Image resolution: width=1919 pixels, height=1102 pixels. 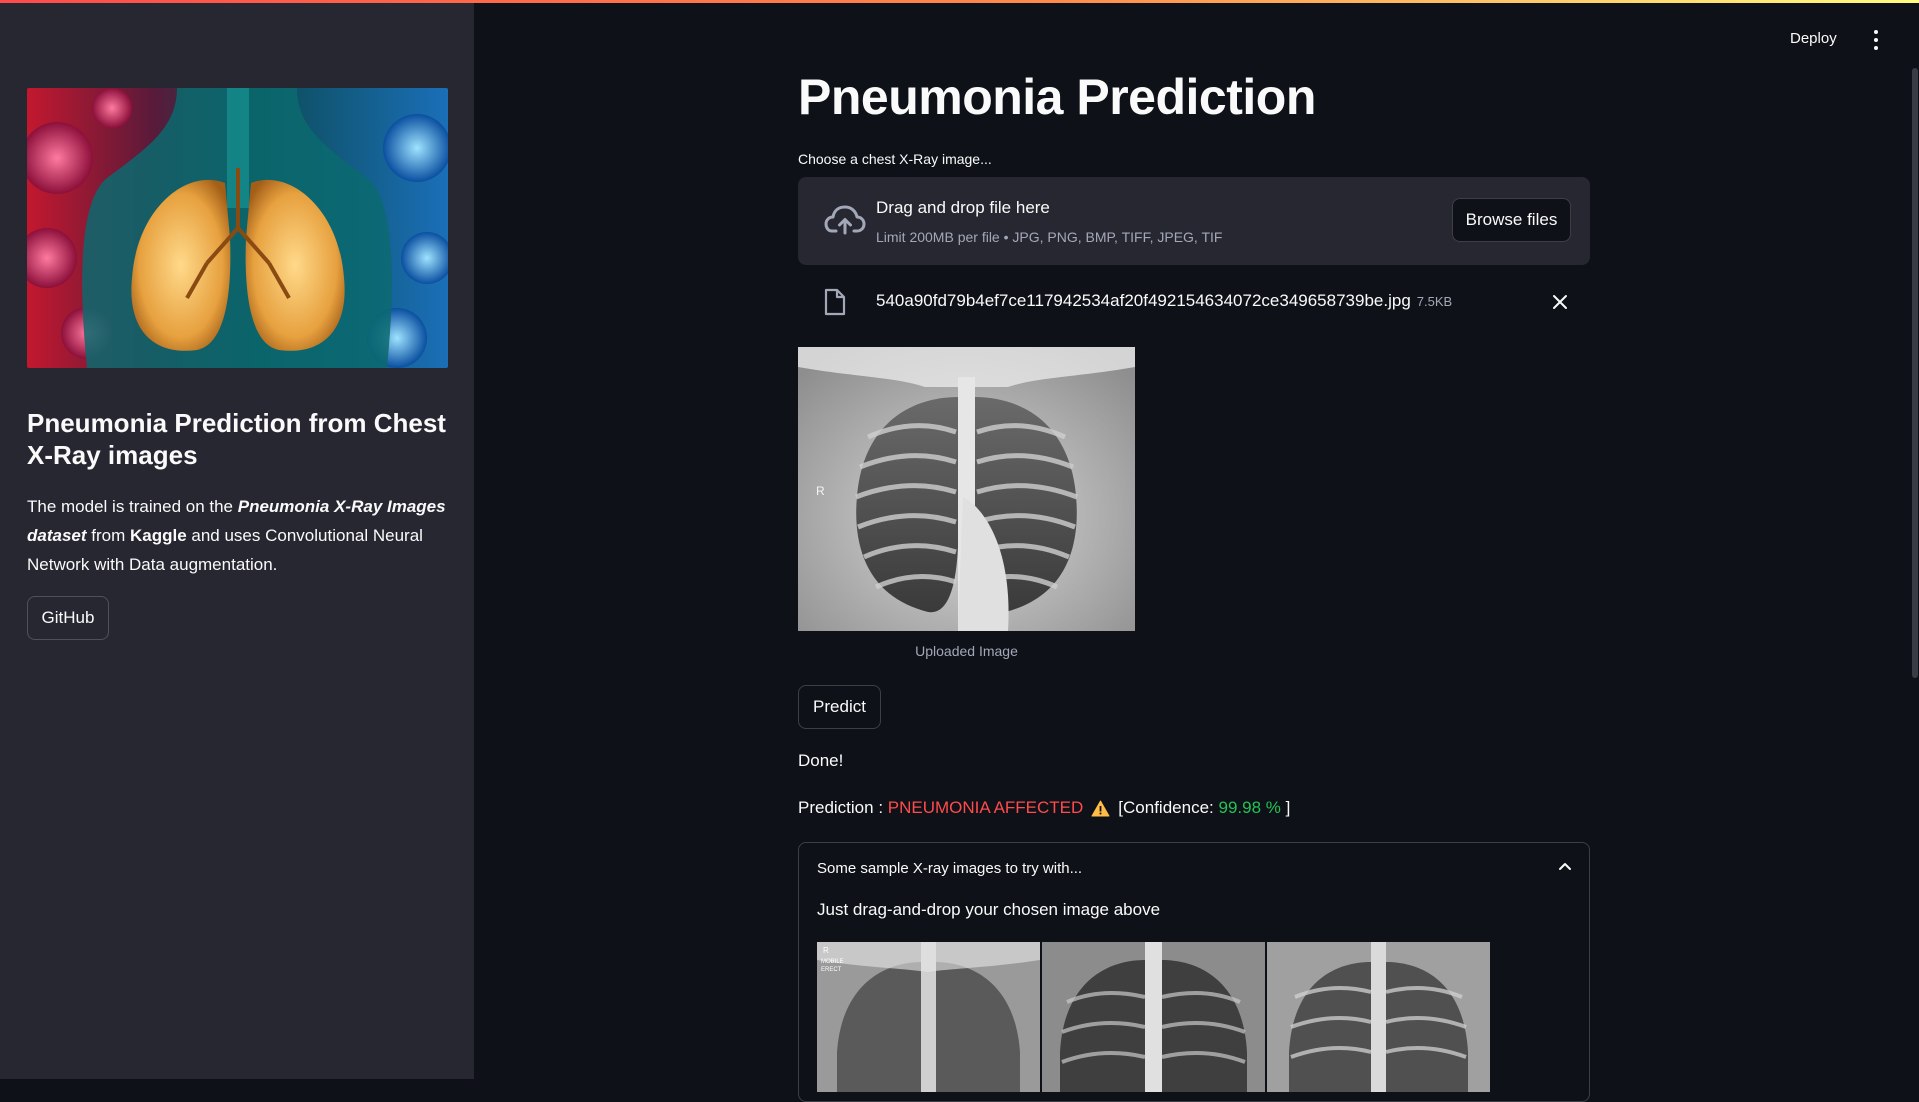 What do you see at coordinates (832, 962) in the screenshot?
I see `sample-marker-mobile: MOBILE` at bounding box center [832, 962].